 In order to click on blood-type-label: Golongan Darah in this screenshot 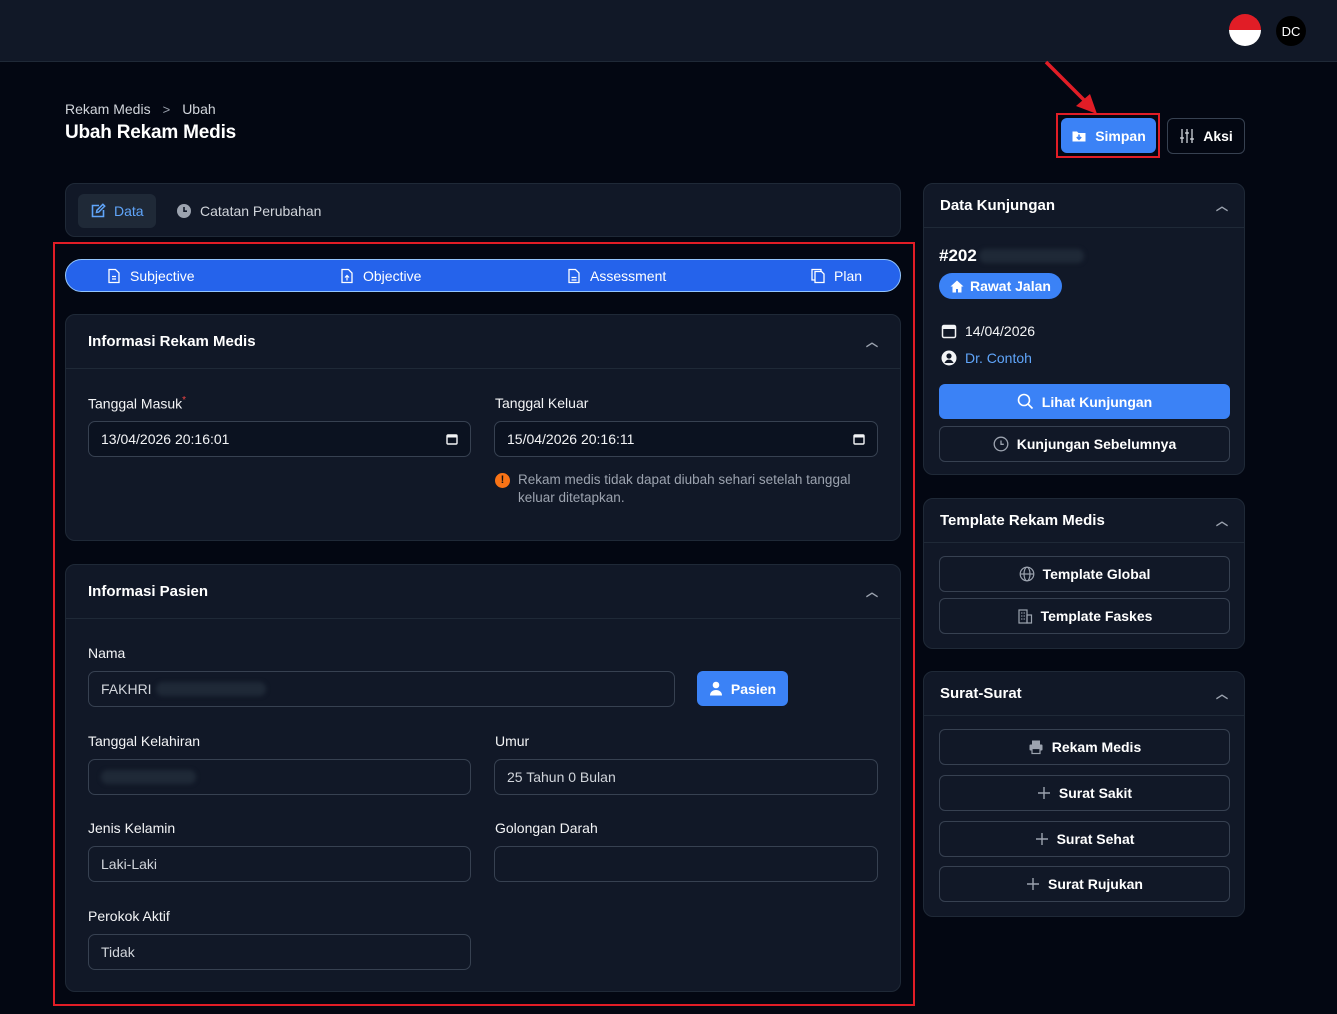, I will do `click(546, 828)`.